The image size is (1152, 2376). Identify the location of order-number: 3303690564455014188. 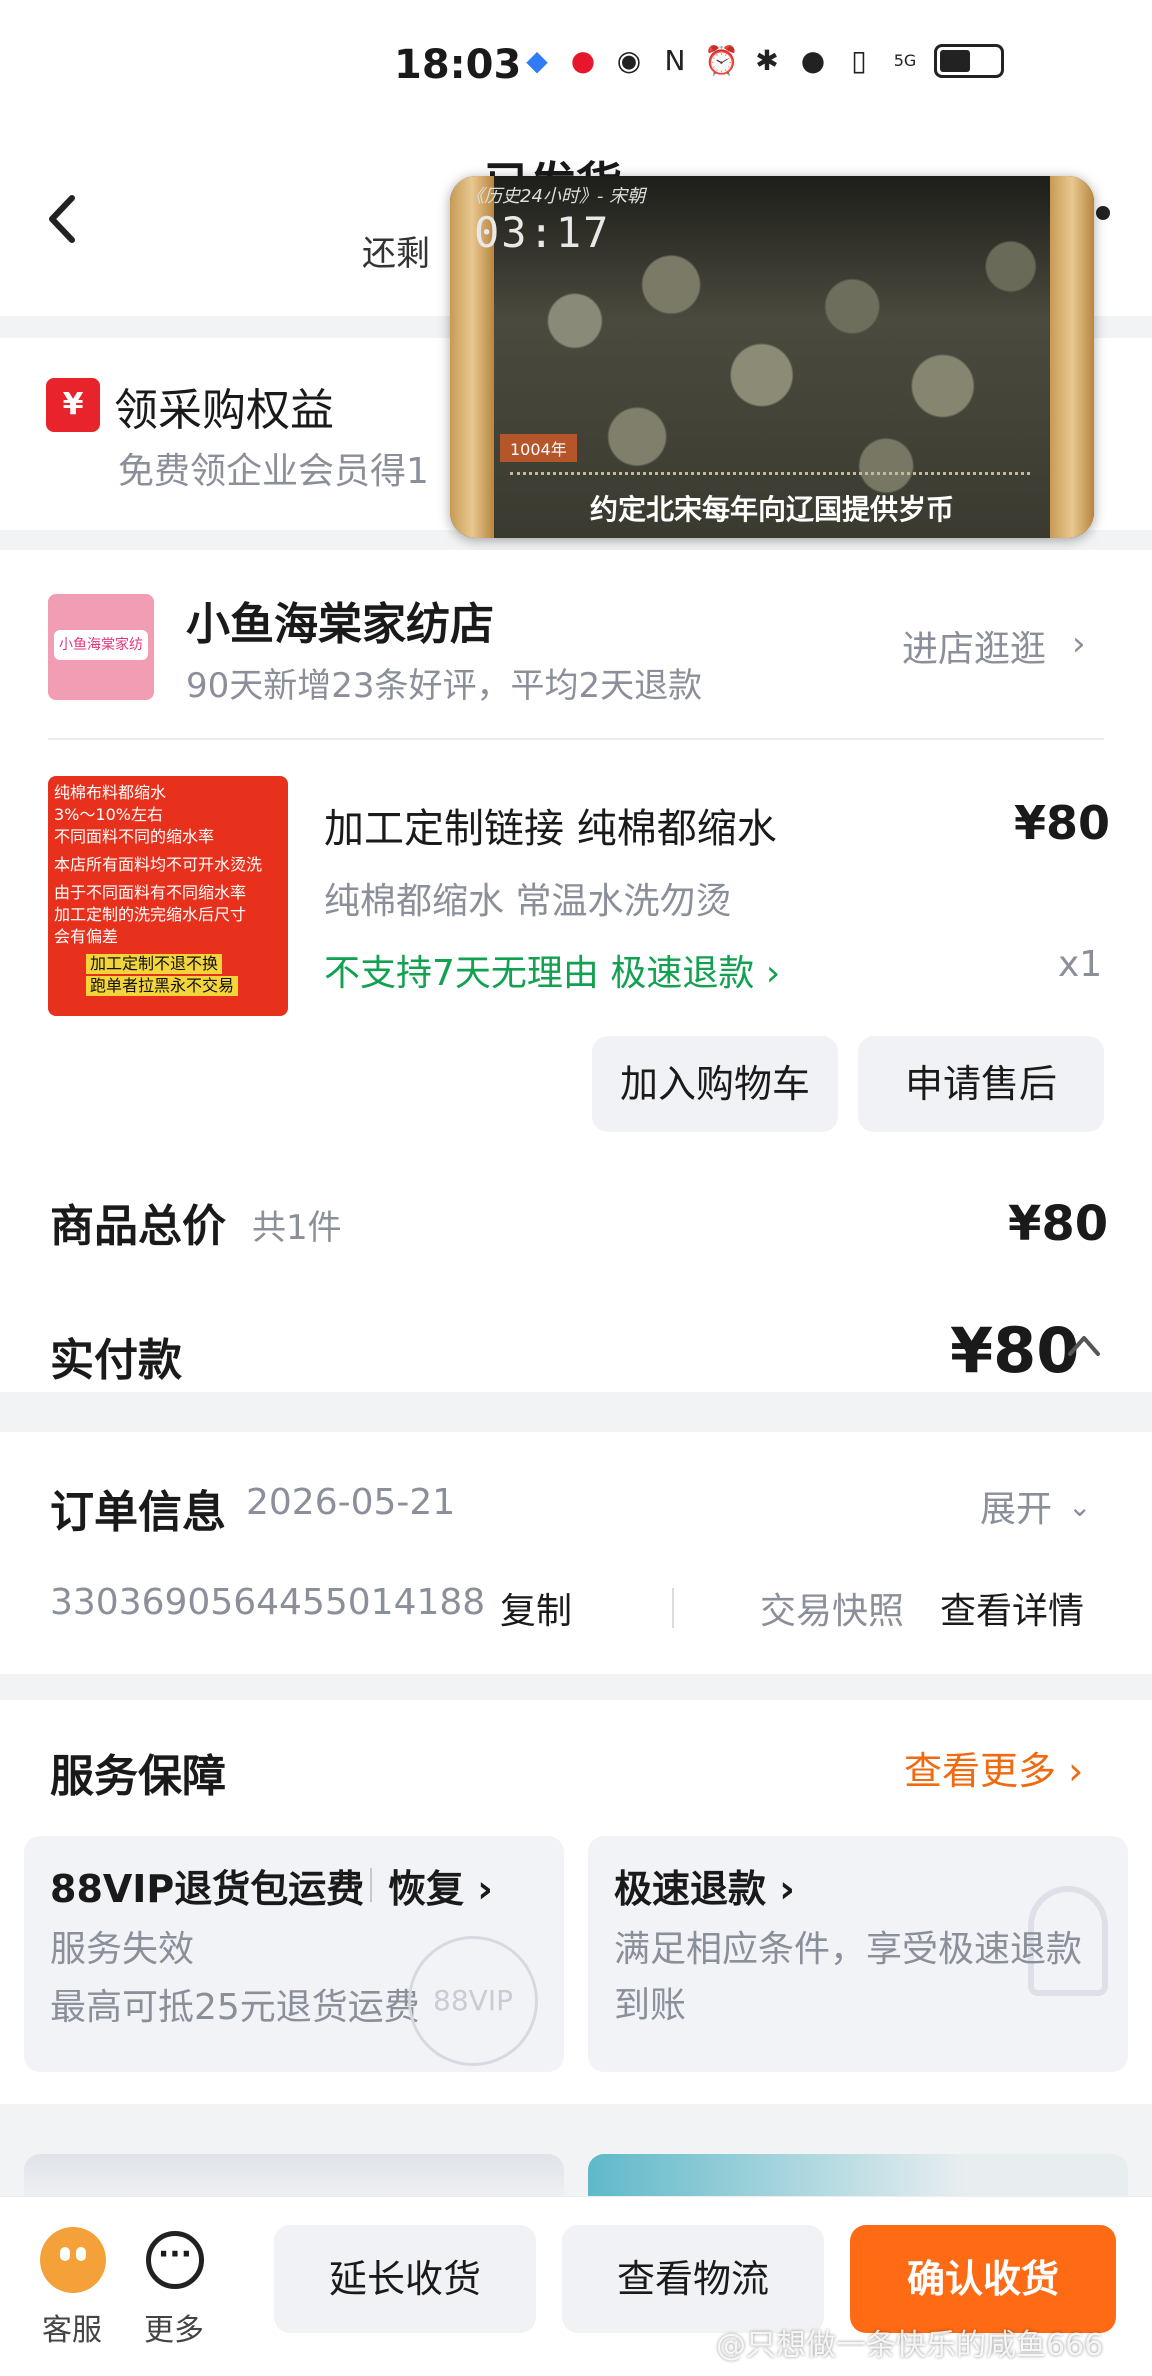
(268, 1602).